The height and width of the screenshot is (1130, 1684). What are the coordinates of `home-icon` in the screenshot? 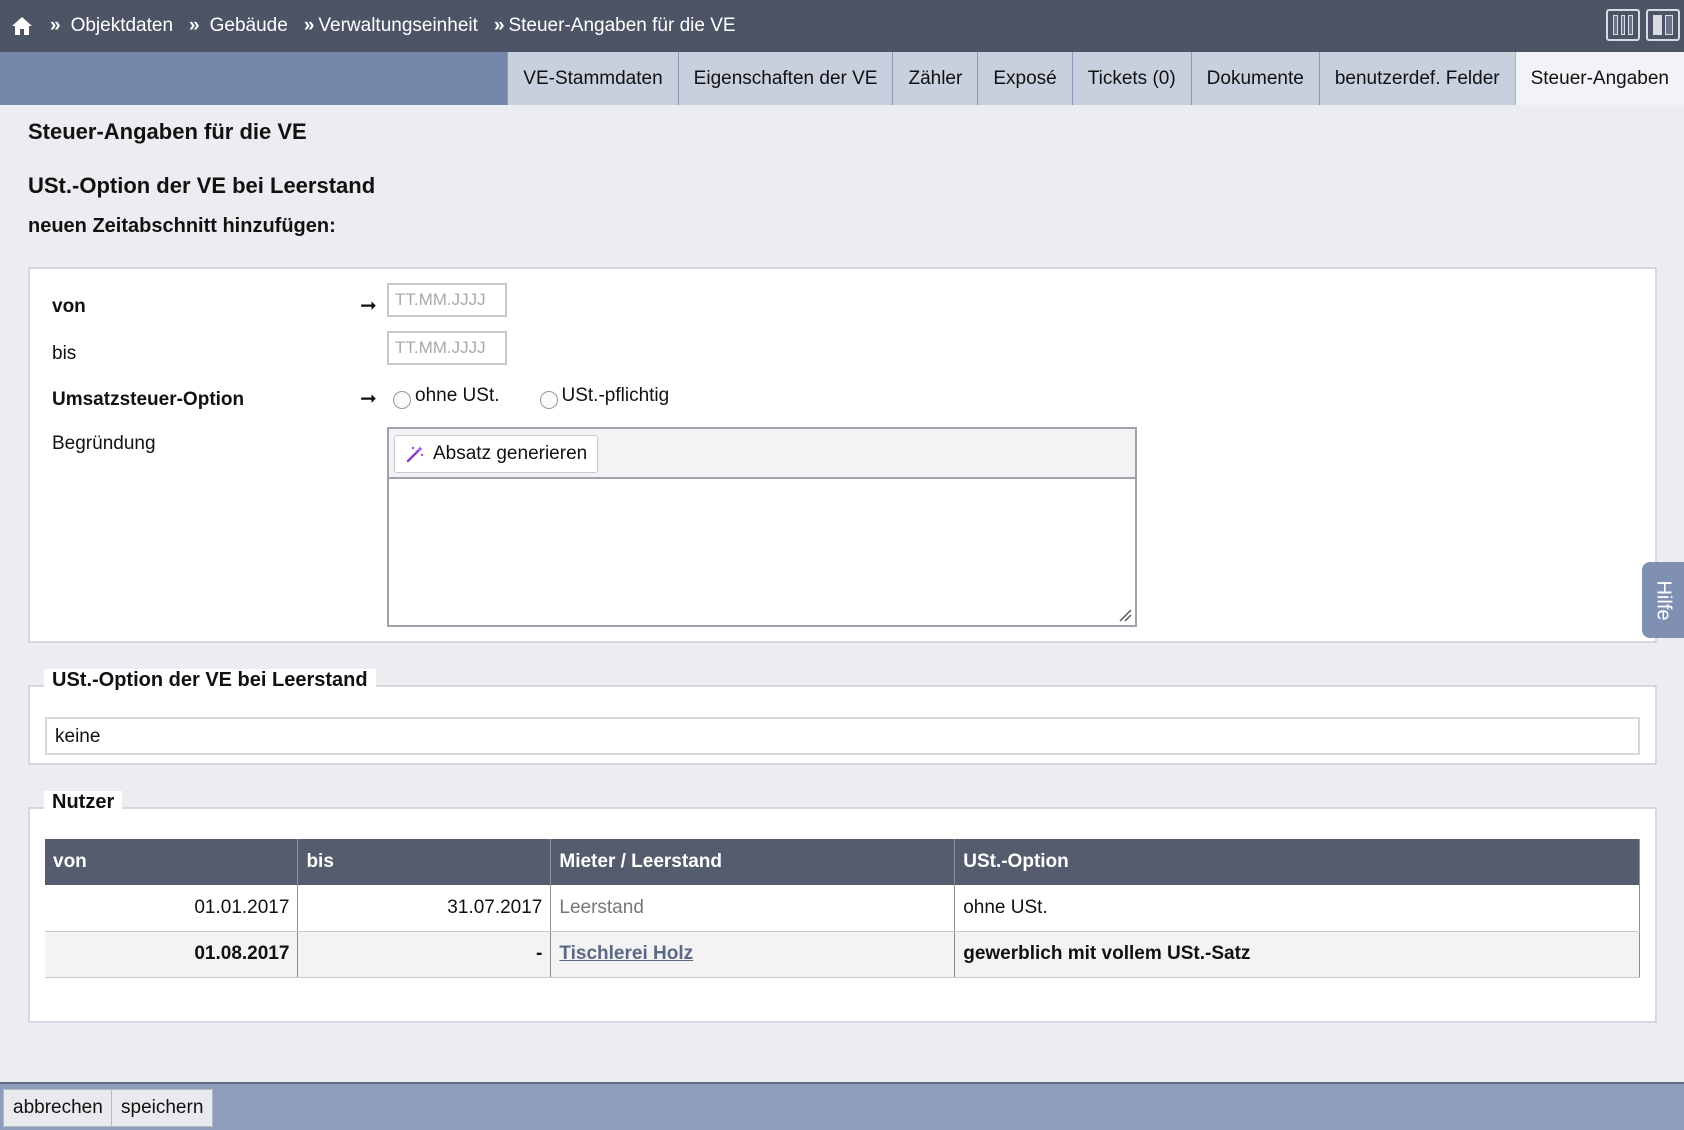 It's located at (22, 26).